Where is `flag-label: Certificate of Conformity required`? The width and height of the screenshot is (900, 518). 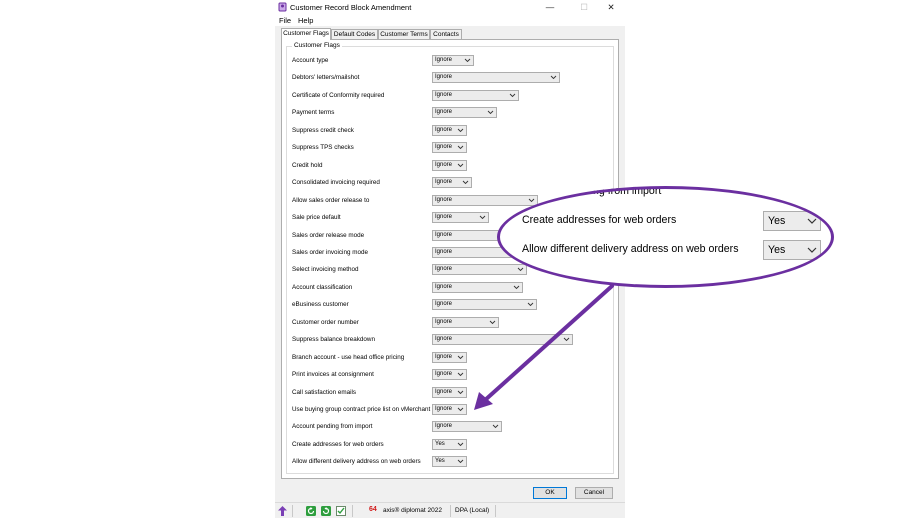
flag-label: Certificate of Conformity required is located at coordinates (338, 95).